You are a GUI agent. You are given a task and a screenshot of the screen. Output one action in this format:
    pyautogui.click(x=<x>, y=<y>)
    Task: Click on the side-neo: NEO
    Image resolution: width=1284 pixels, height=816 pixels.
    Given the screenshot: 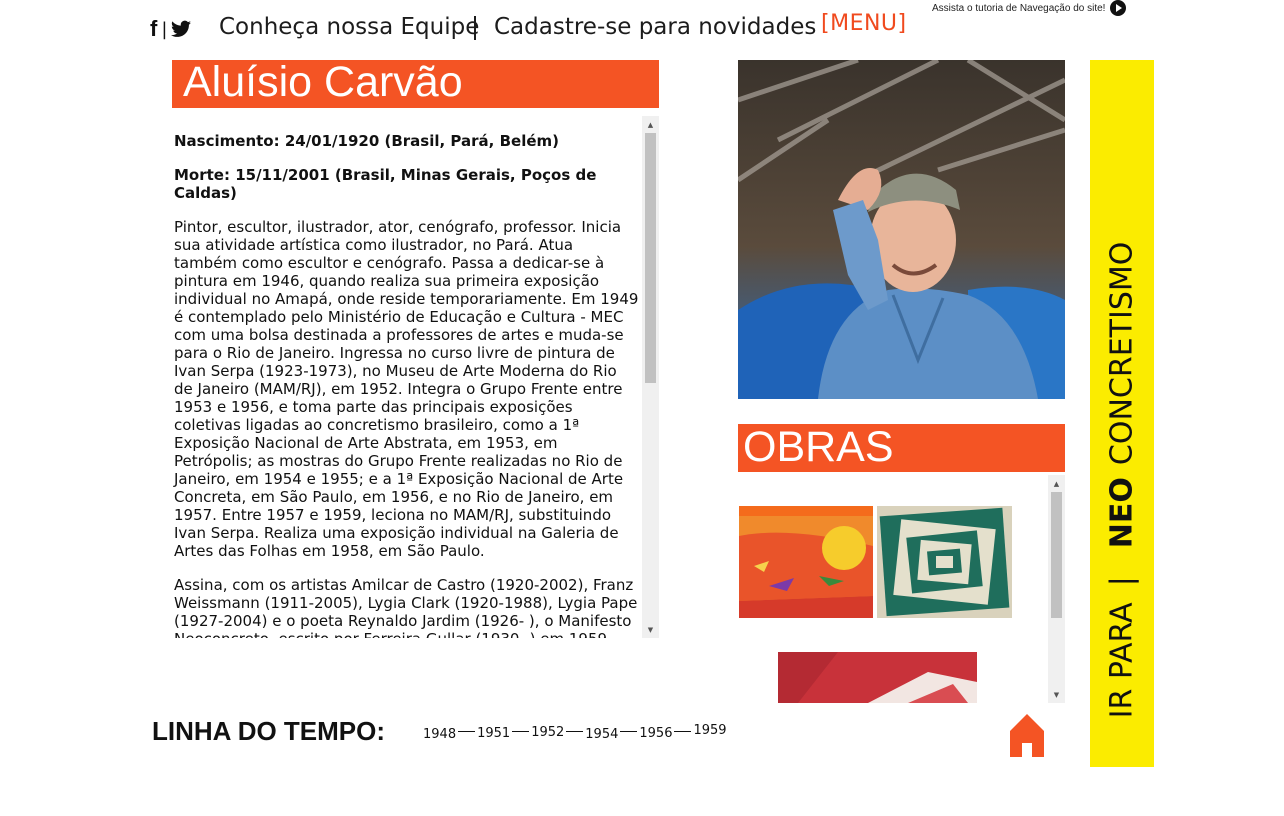 What is the action you would take?
    pyautogui.click(x=1122, y=513)
    